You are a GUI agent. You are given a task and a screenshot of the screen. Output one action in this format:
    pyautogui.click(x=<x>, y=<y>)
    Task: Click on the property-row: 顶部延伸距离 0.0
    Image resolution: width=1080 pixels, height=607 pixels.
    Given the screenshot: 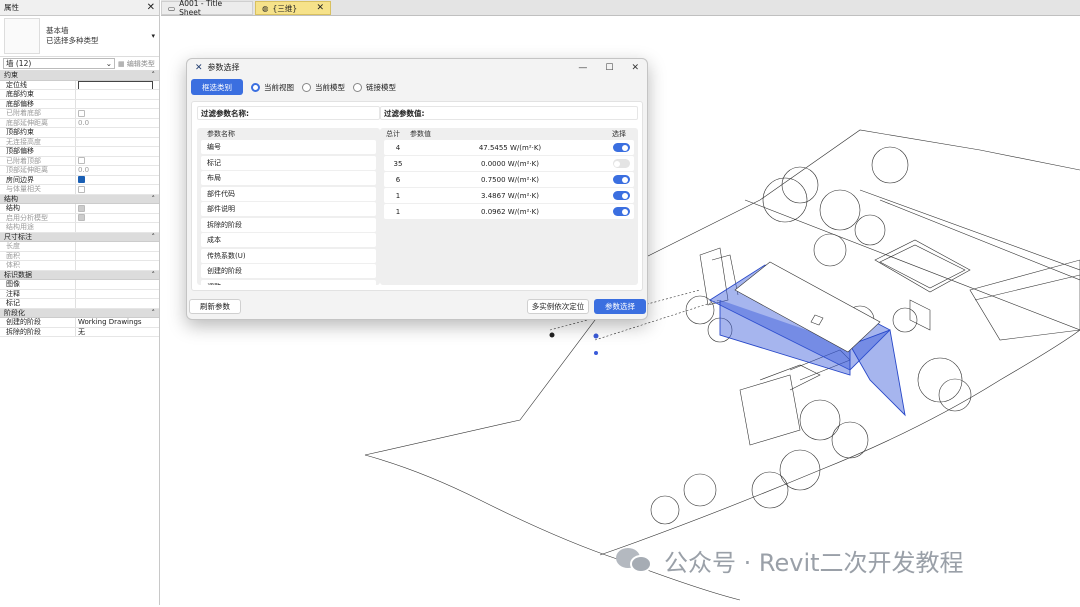 What is the action you would take?
    pyautogui.click(x=79, y=171)
    